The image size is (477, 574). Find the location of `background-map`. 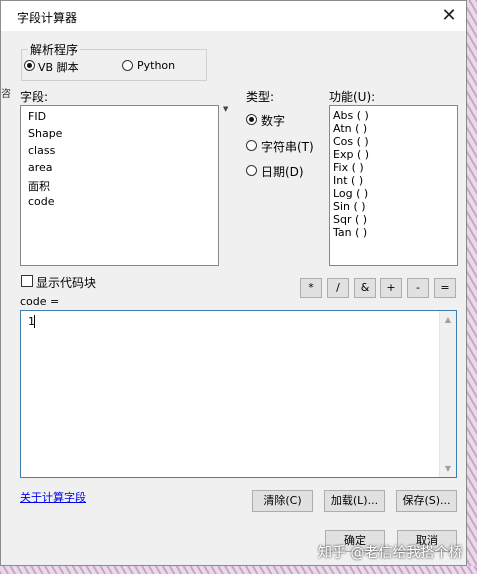

background-map is located at coordinates (472, 287).